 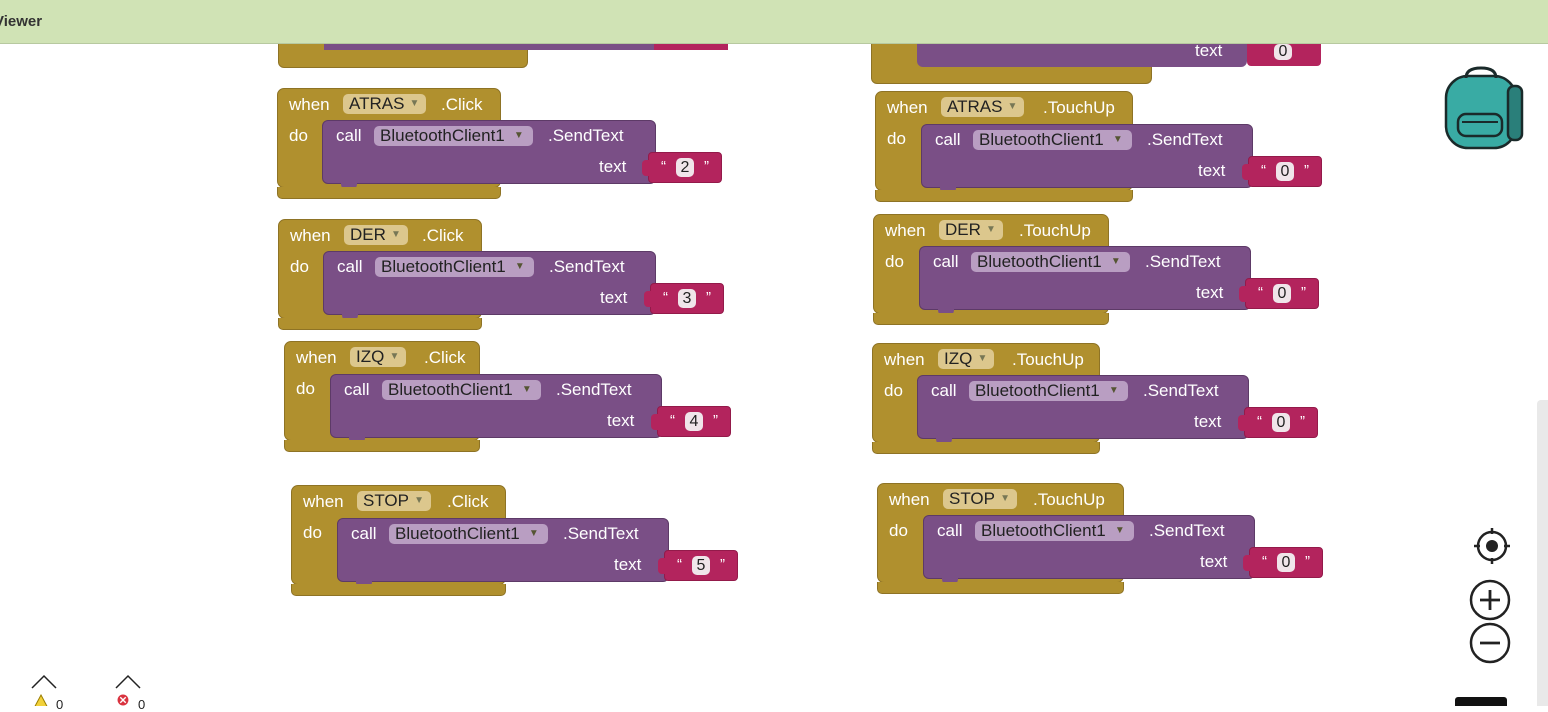 I want to click on backpack-icon, so click(x=1483, y=109).